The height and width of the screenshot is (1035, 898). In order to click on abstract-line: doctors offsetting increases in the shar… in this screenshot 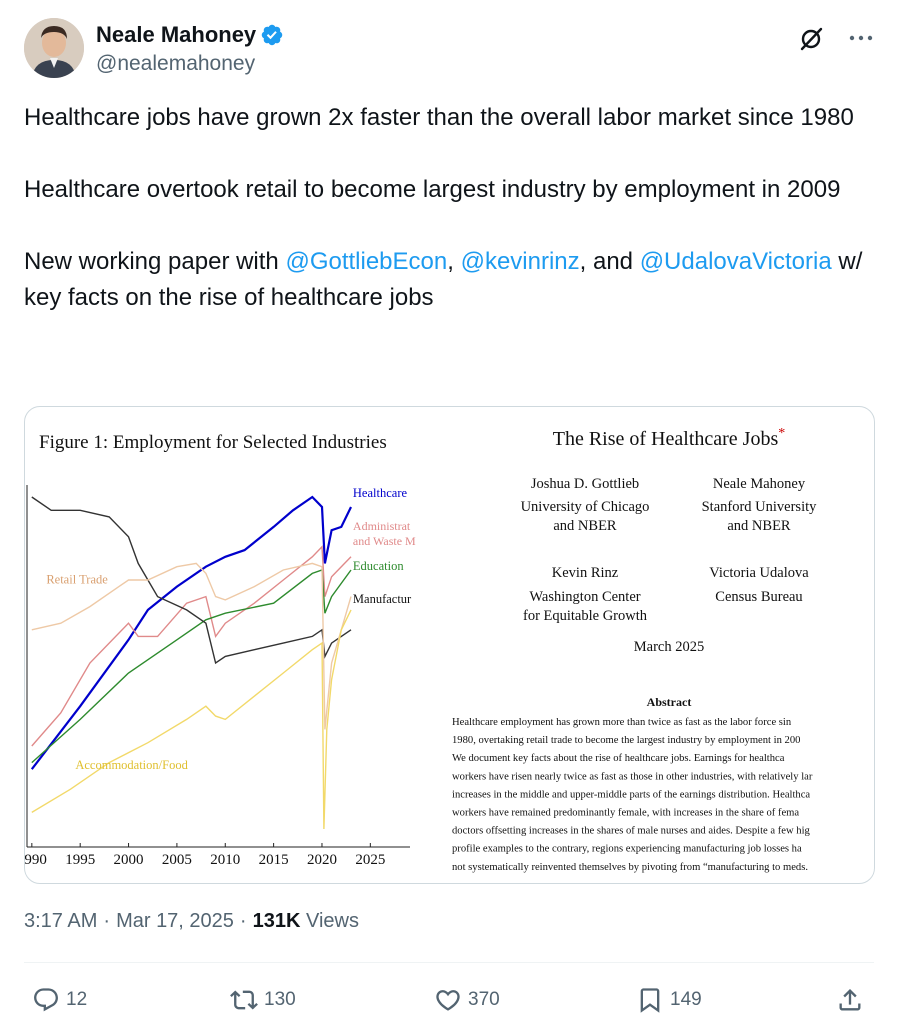, I will do `click(631, 831)`.